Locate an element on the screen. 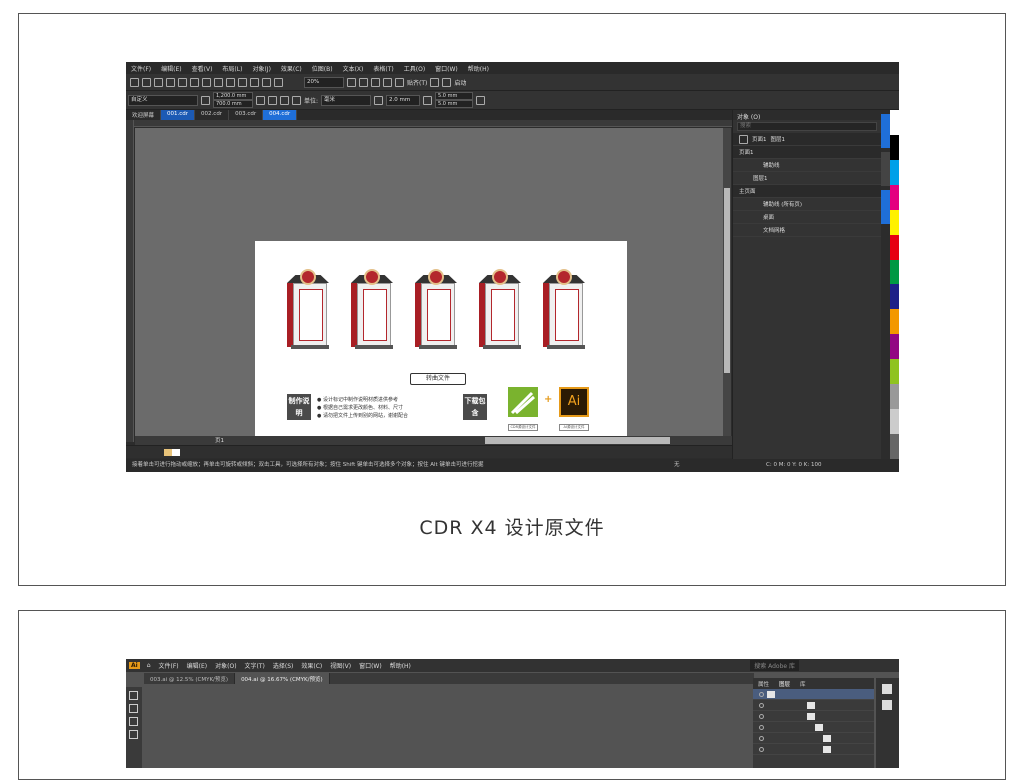 The image size is (1024, 780). ai-menu-view: 视图(V) is located at coordinates (340, 665).